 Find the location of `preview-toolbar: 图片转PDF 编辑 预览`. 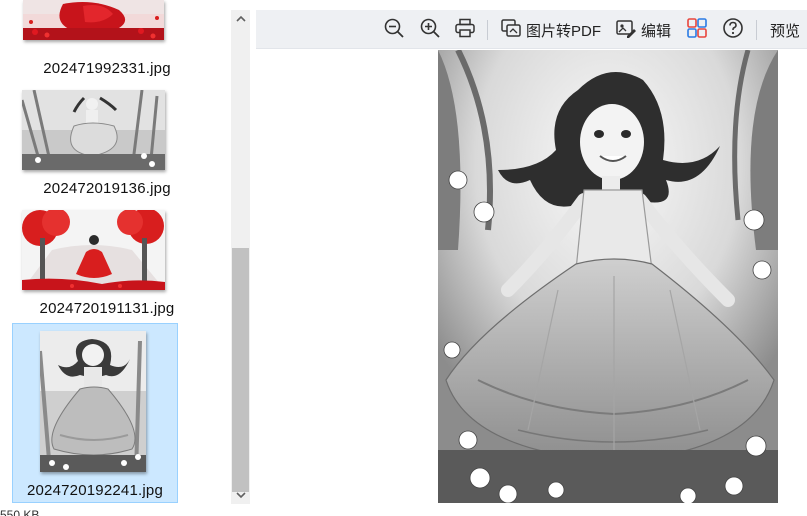

preview-toolbar: 图片转PDF 编辑 预览 is located at coordinates (531, 29).